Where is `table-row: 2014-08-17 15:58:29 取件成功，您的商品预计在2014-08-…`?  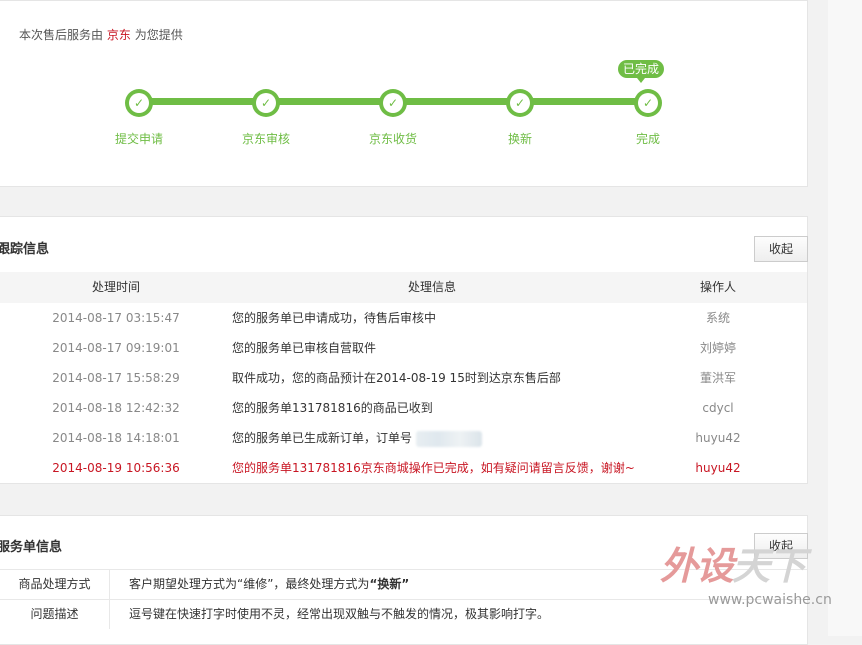
table-row: 2014-08-17 15:58:29 取件成功，您的商品预计在2014-08-… is located at coordinates (403, 378).